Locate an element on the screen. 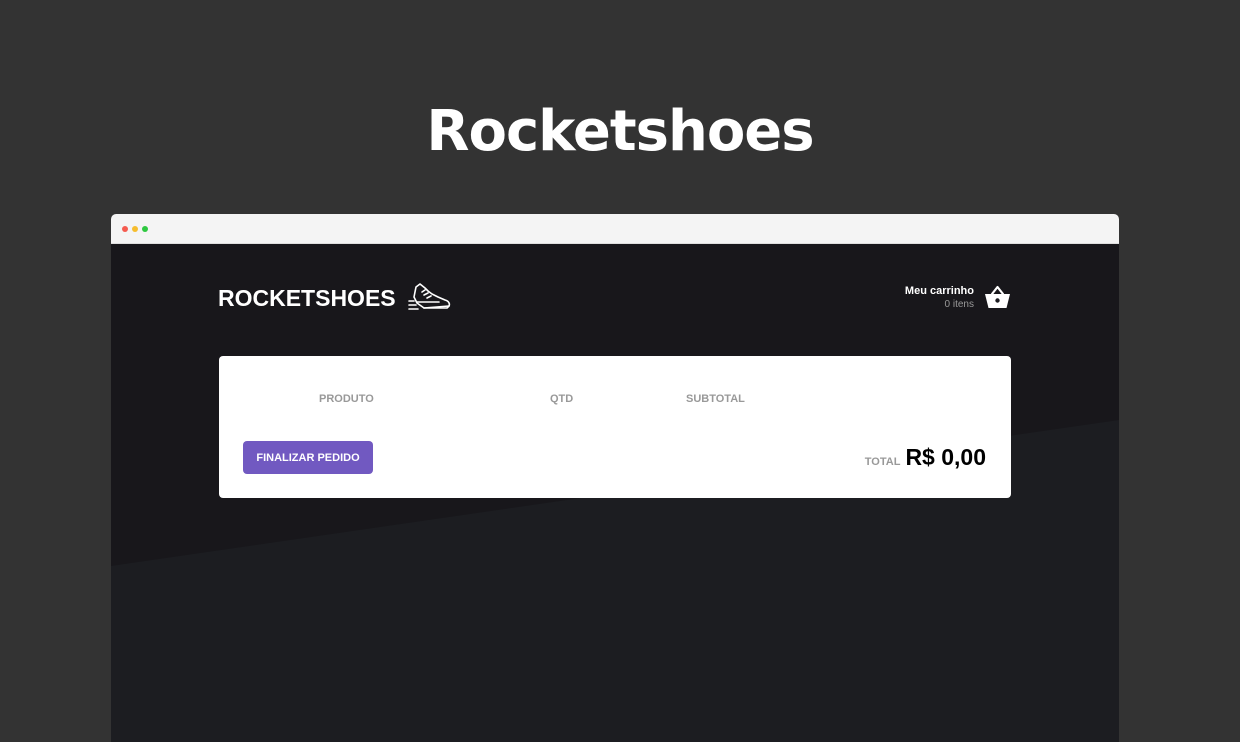  shopping-basket-icon is located at coordinates (997, 296).